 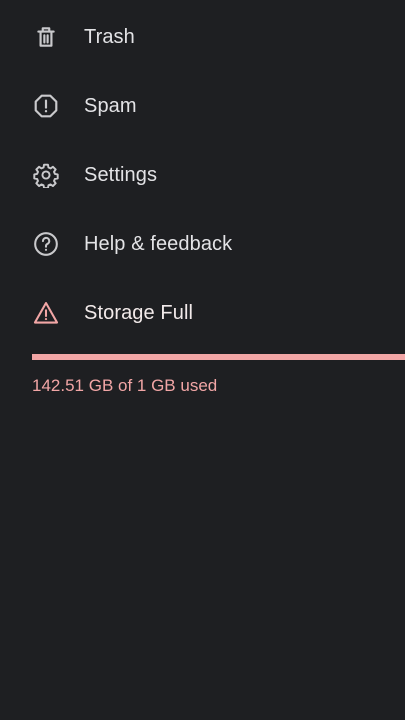 I want to click on spam-icon, so click(x=46, y=106).